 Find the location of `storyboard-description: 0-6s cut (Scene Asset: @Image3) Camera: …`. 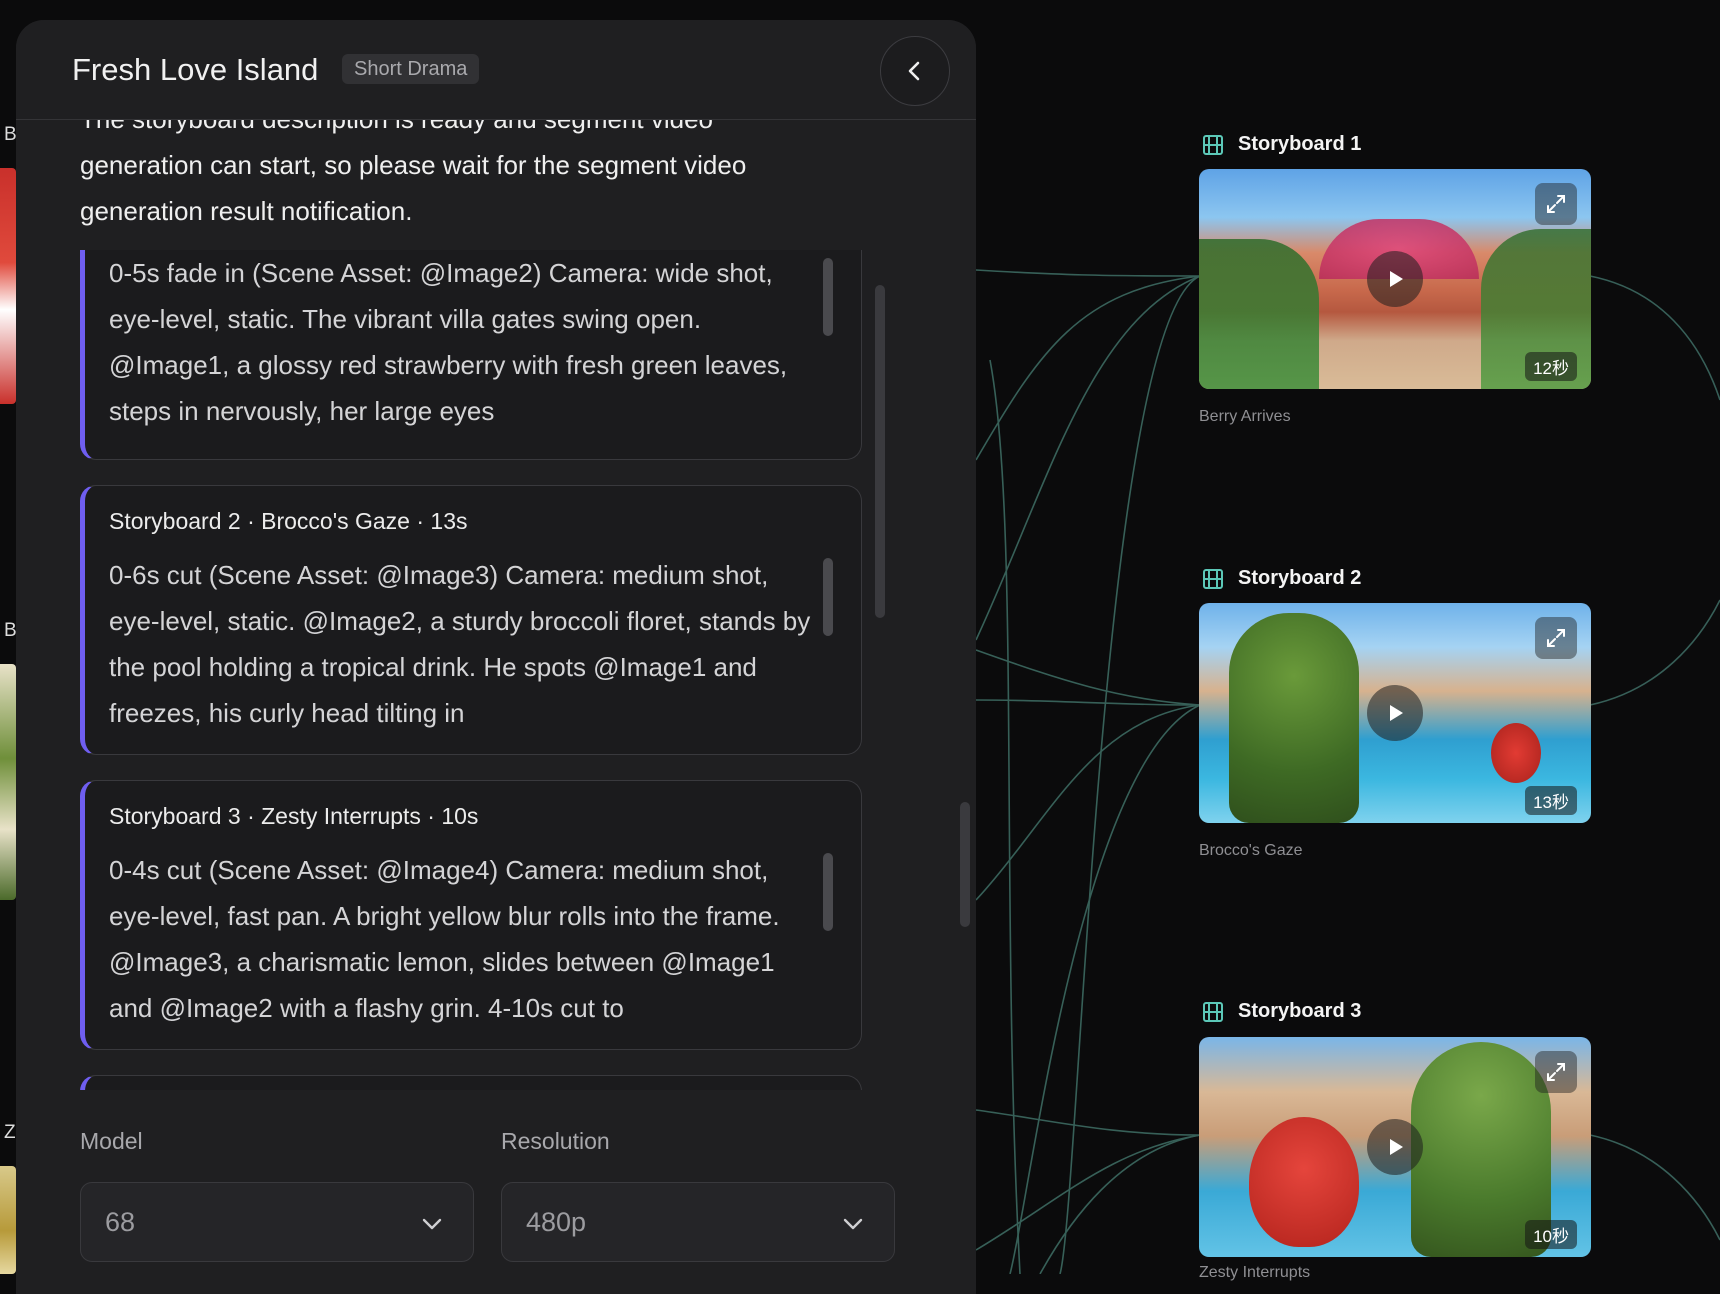

storyboard-description: 0-6s cut (Scene Asset: @Image3) Camera: … is located at coordinates (460, 644).